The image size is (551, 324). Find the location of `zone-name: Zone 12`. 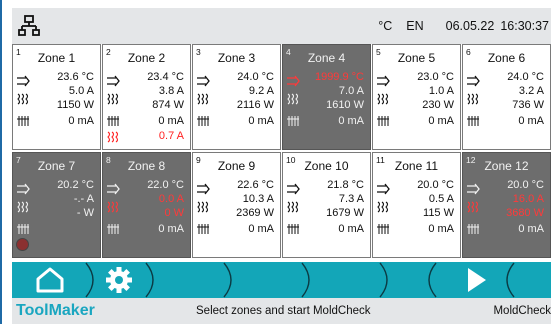

zone-name: Zone 12 is located at coordinates (506, 166).